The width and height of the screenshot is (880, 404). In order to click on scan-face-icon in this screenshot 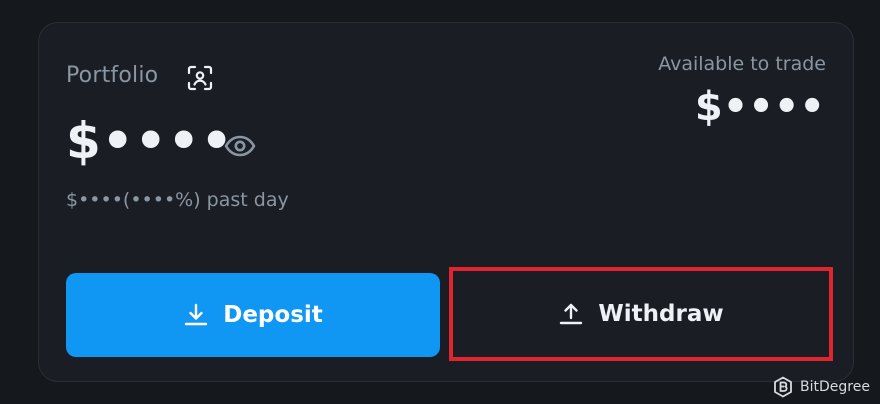, I will do `click(200, 78)`.